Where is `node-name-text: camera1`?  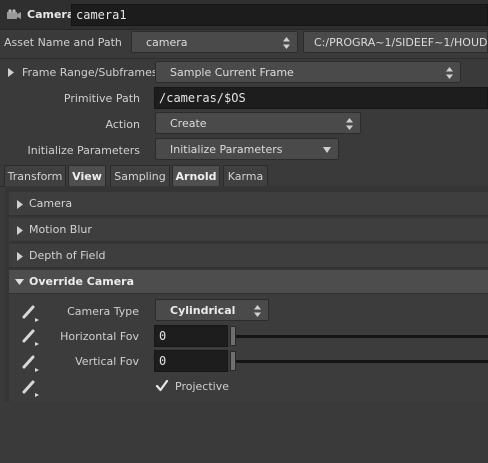
node-name-text: camera1 is located at coordinates (101, 15).